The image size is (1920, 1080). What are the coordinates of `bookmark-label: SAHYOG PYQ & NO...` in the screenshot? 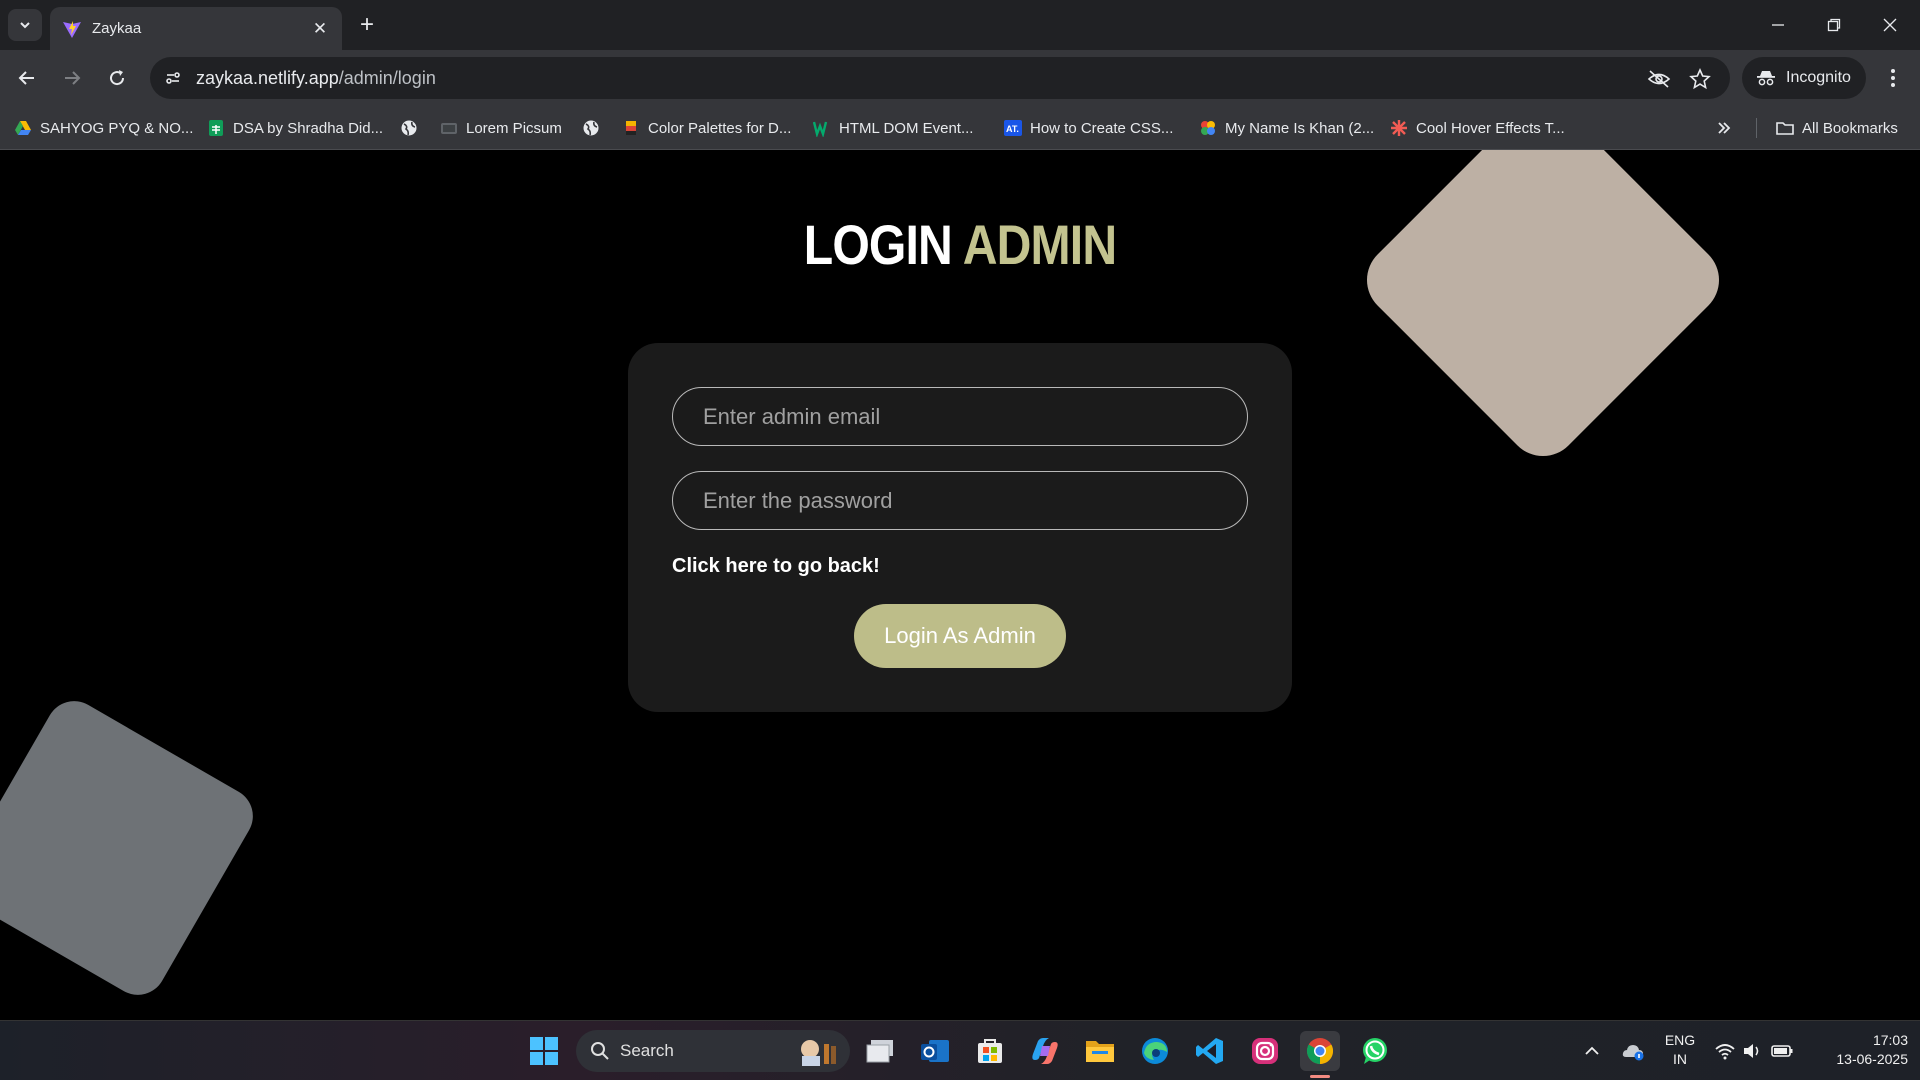 It's located at (117, 128).